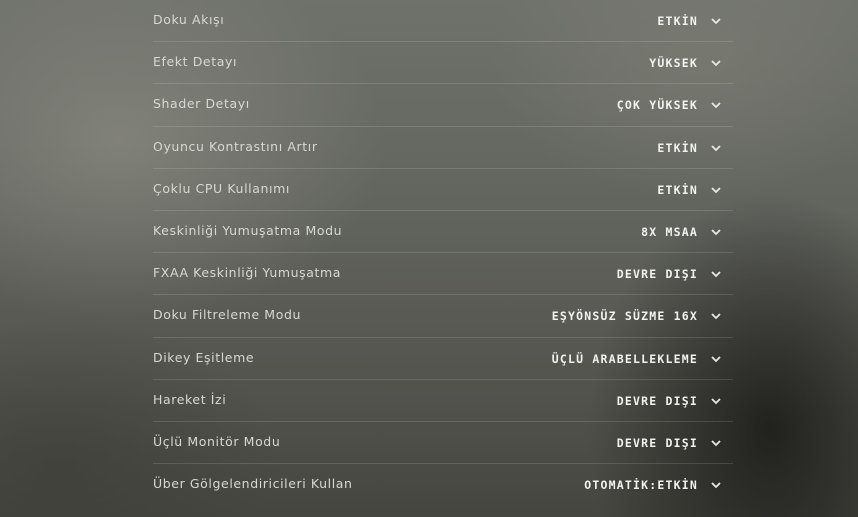 This screenshot has width=858, height=517. What do you see at coordinates (443, 21) in the screenshot?
I see `setting-row-texture-streaming: Doku Akışı ETKİN` at bounding box center [443, 21].